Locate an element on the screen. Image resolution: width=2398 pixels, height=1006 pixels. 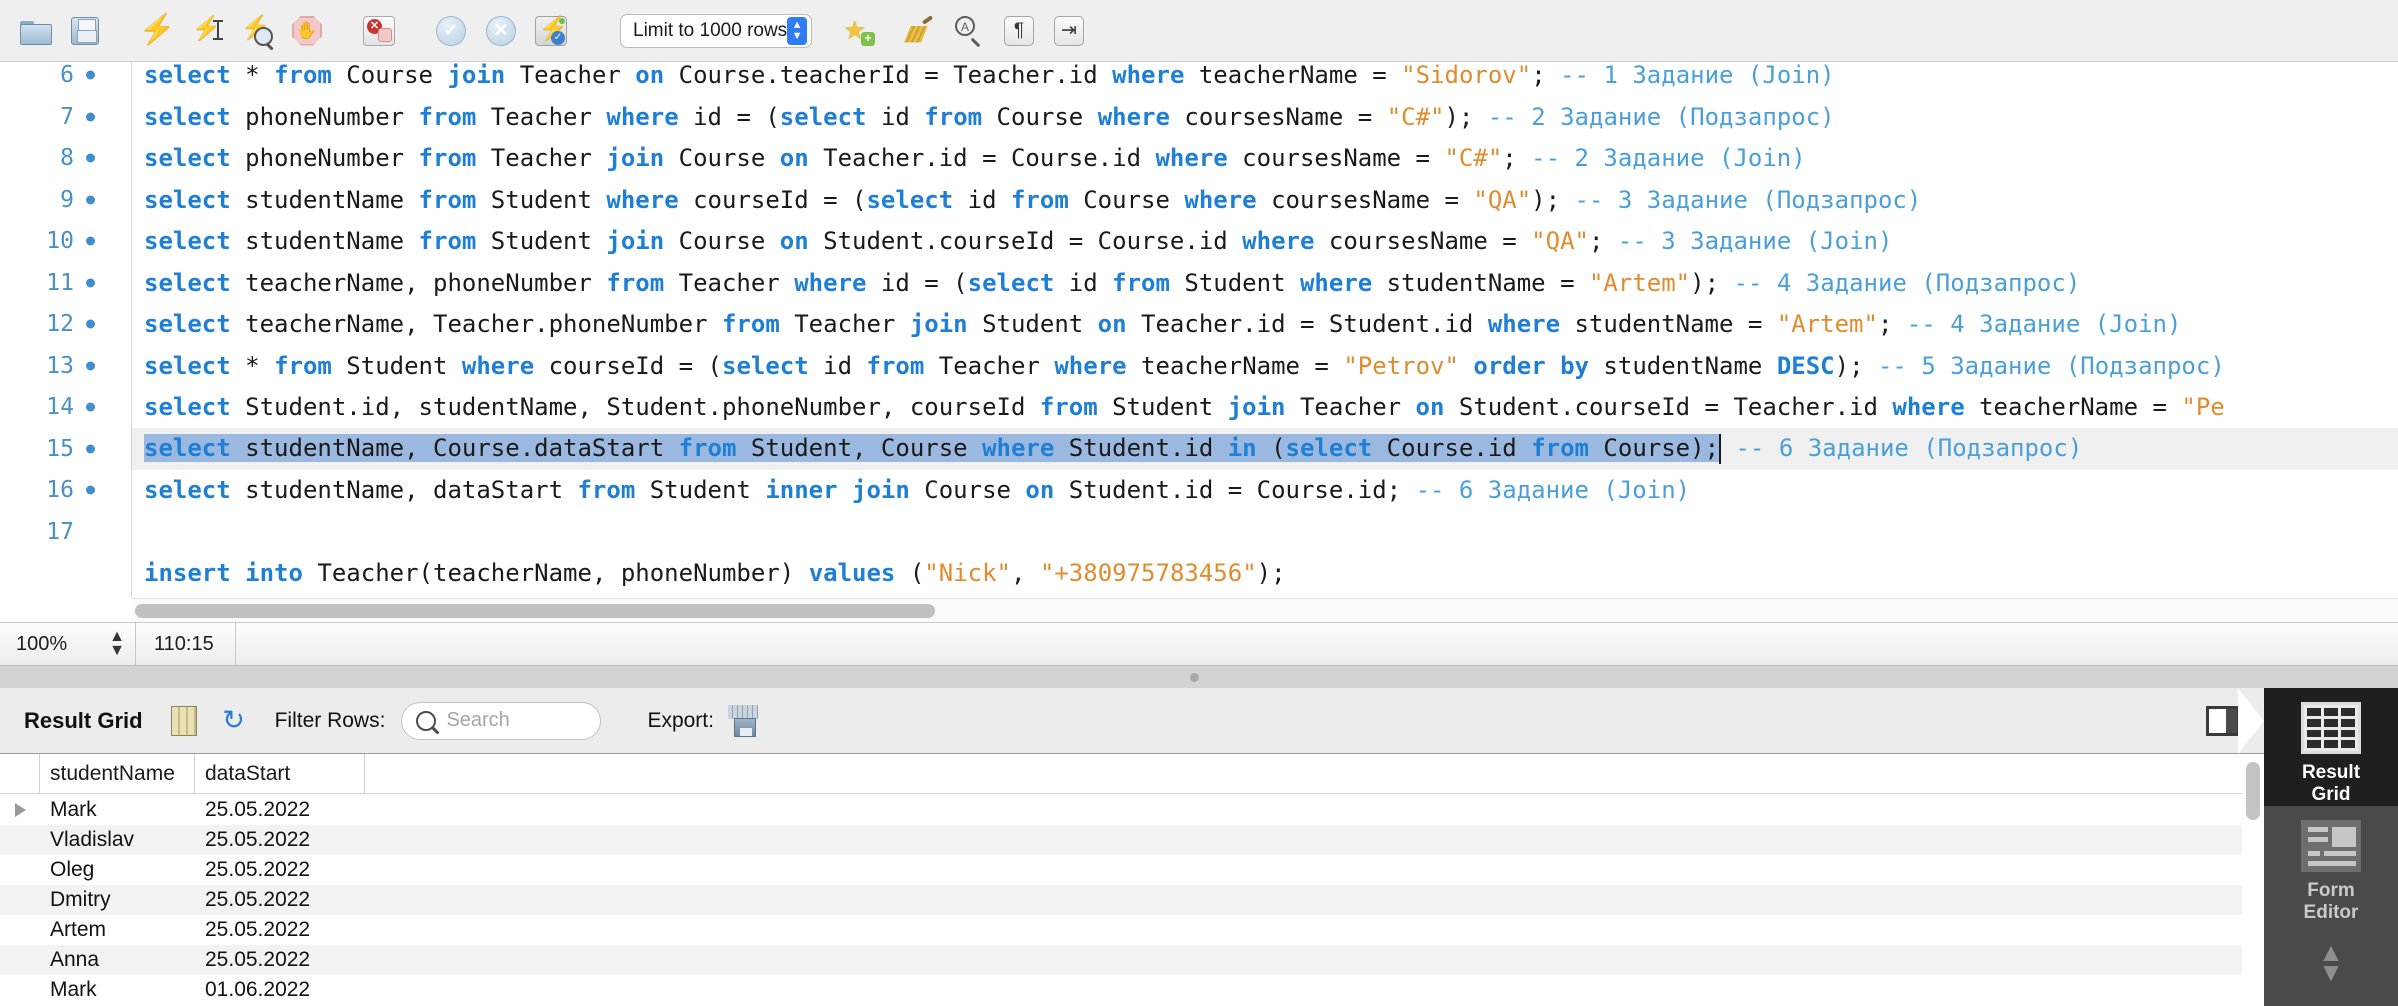
line-number: 8 is located at coordinates (67, 158).